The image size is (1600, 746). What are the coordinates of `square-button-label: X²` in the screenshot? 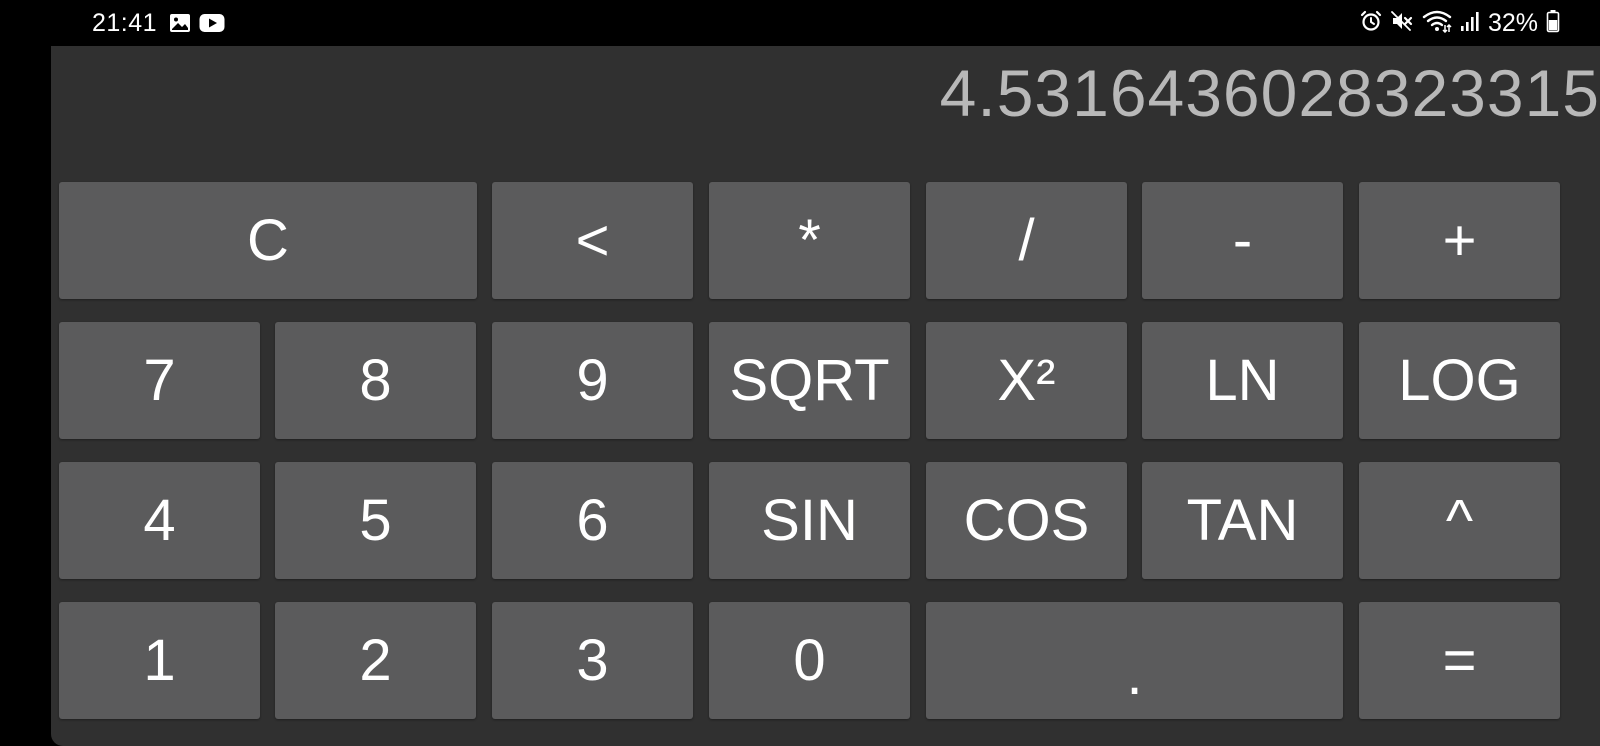 It's located at (1026, 380).